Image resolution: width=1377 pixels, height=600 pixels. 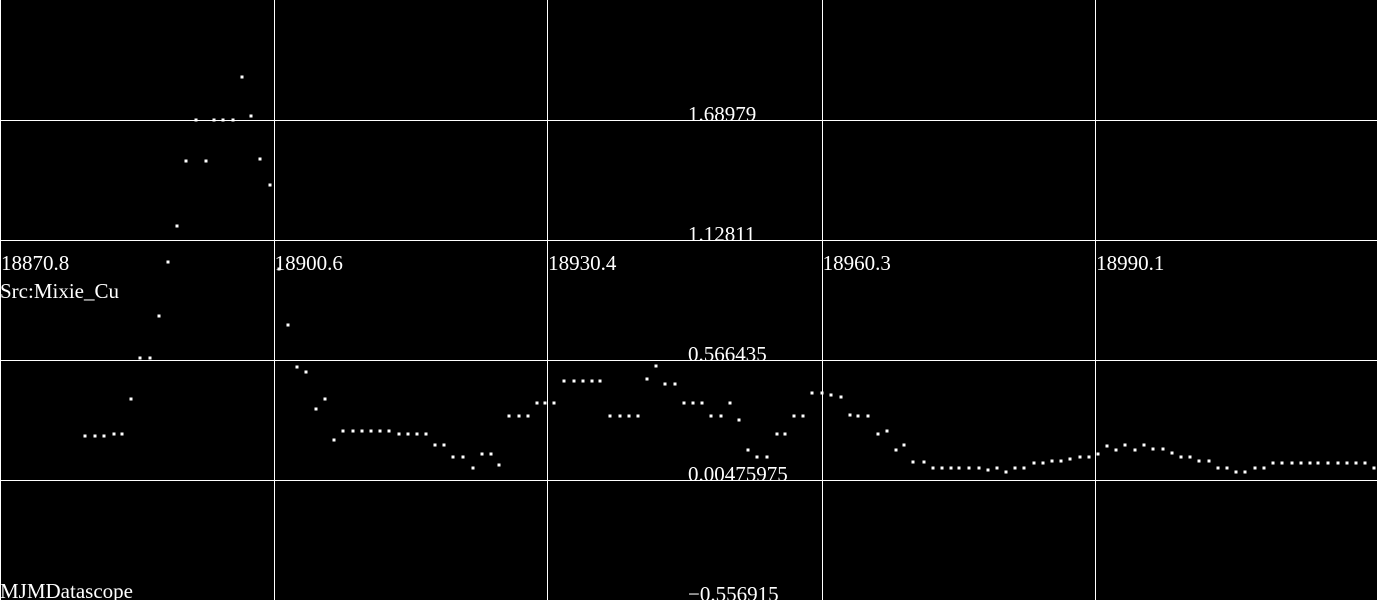 What do you see at coordinates (35, 263) in the screenshot?
I see `x-tick-label-0: 18870.8` at bounding box center [35, 263].